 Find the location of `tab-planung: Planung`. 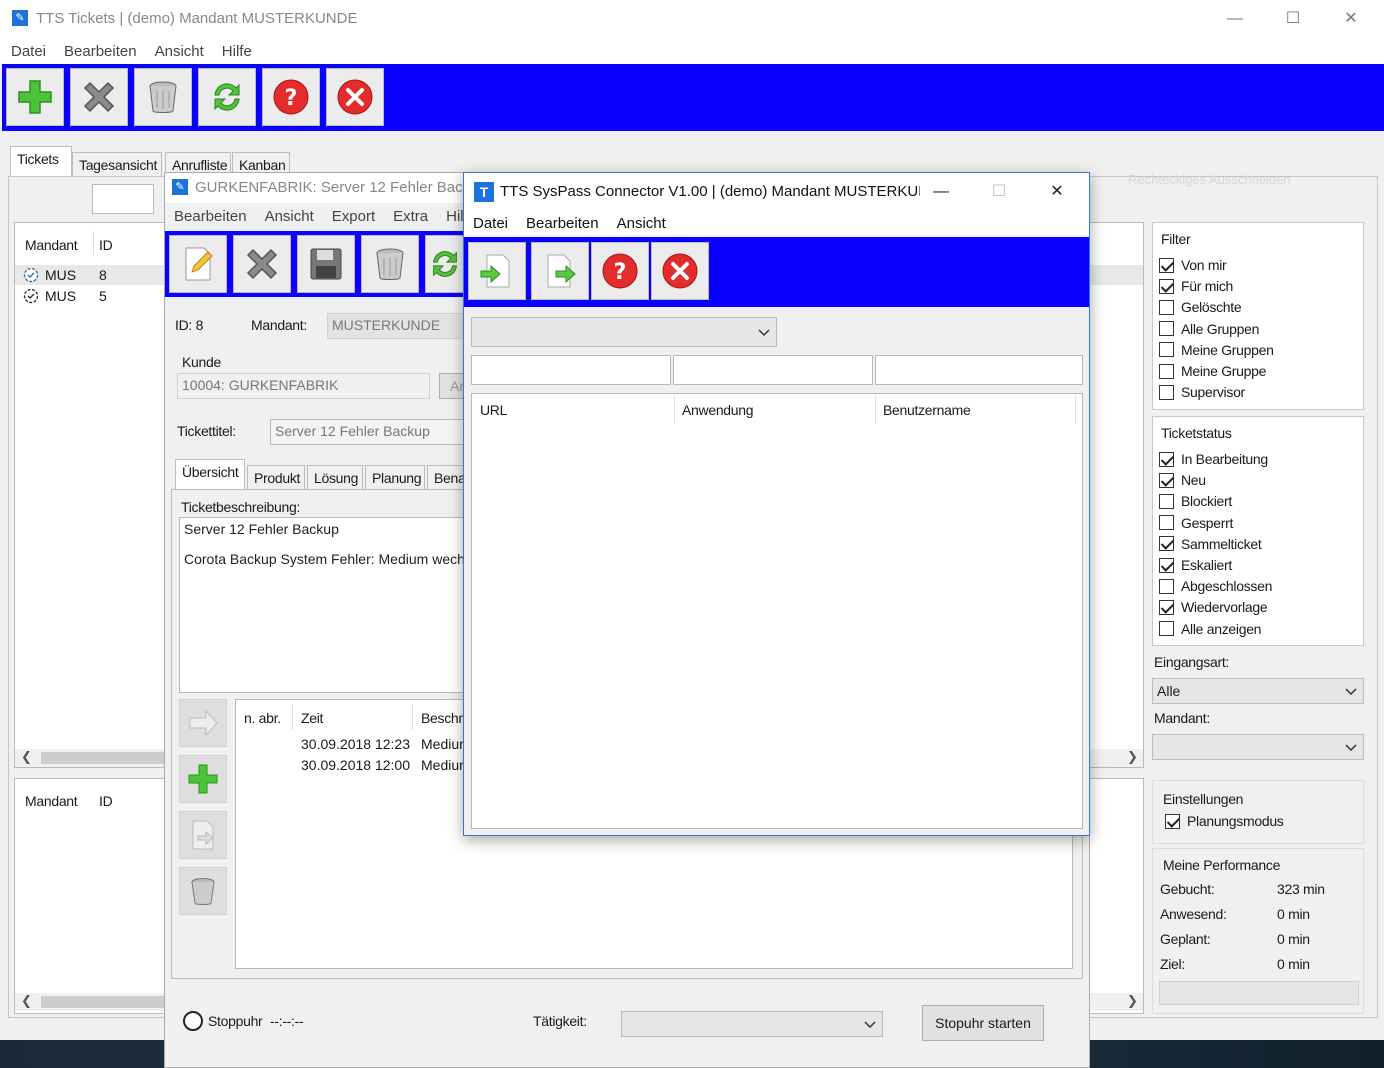

tab-planung: Planung is located at coordinates (395, 477).